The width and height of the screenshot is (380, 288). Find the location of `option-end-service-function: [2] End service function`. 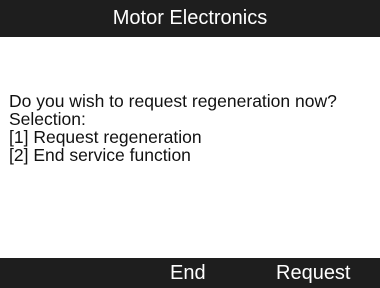

option-end-service-function: [2] End service function is located at coordinates (173, 155).